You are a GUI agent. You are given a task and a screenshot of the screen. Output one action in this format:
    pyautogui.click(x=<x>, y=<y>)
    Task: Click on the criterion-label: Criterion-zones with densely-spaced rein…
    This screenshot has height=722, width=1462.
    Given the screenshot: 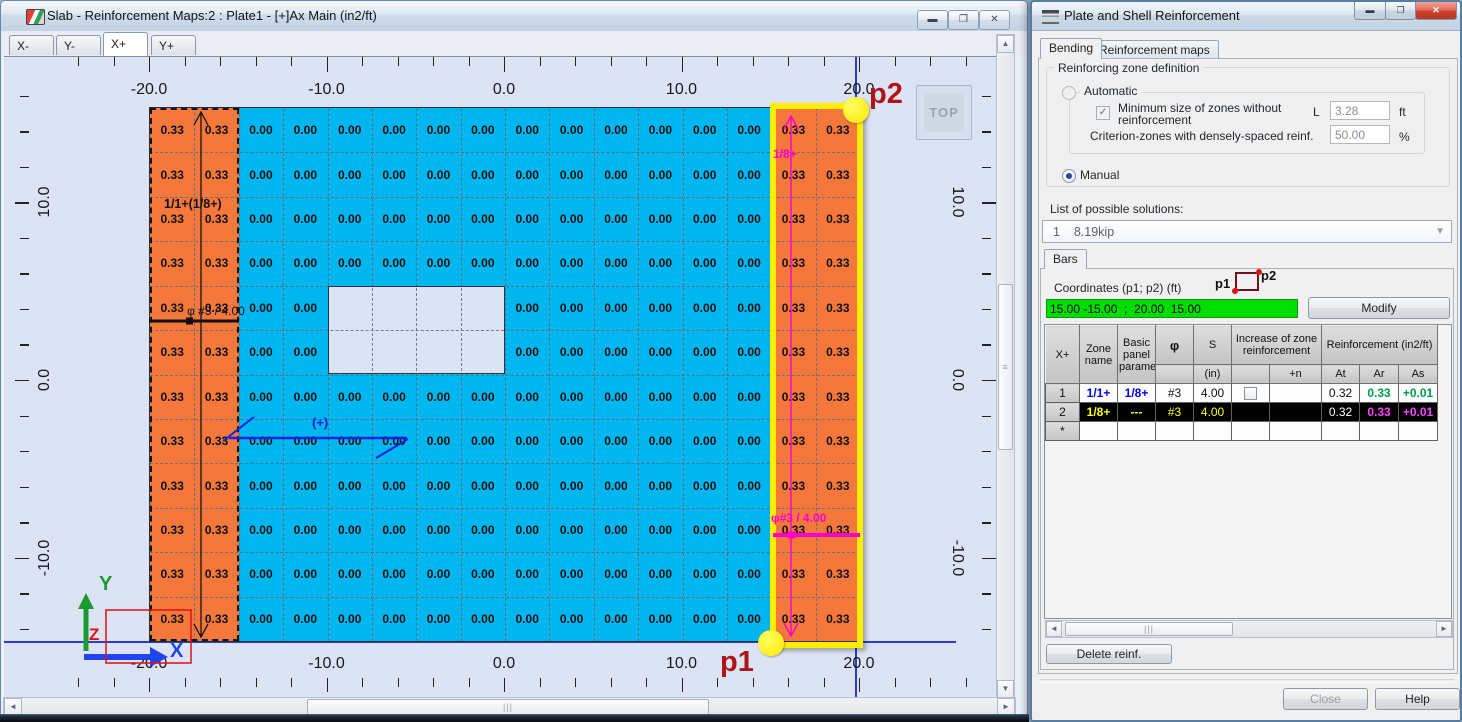 What is the action you would take?
    pyautogui.click(x=1202, y=136)
    